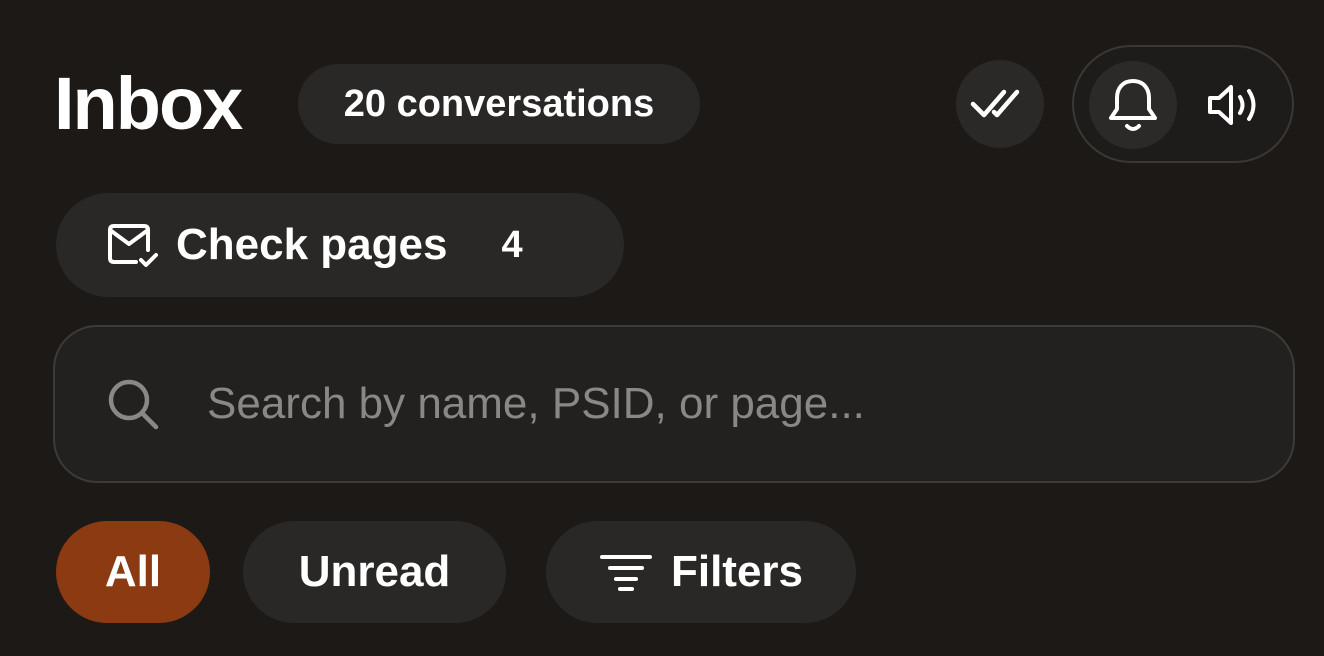  I want to click on filters-button: Filters, so click(701, 572).